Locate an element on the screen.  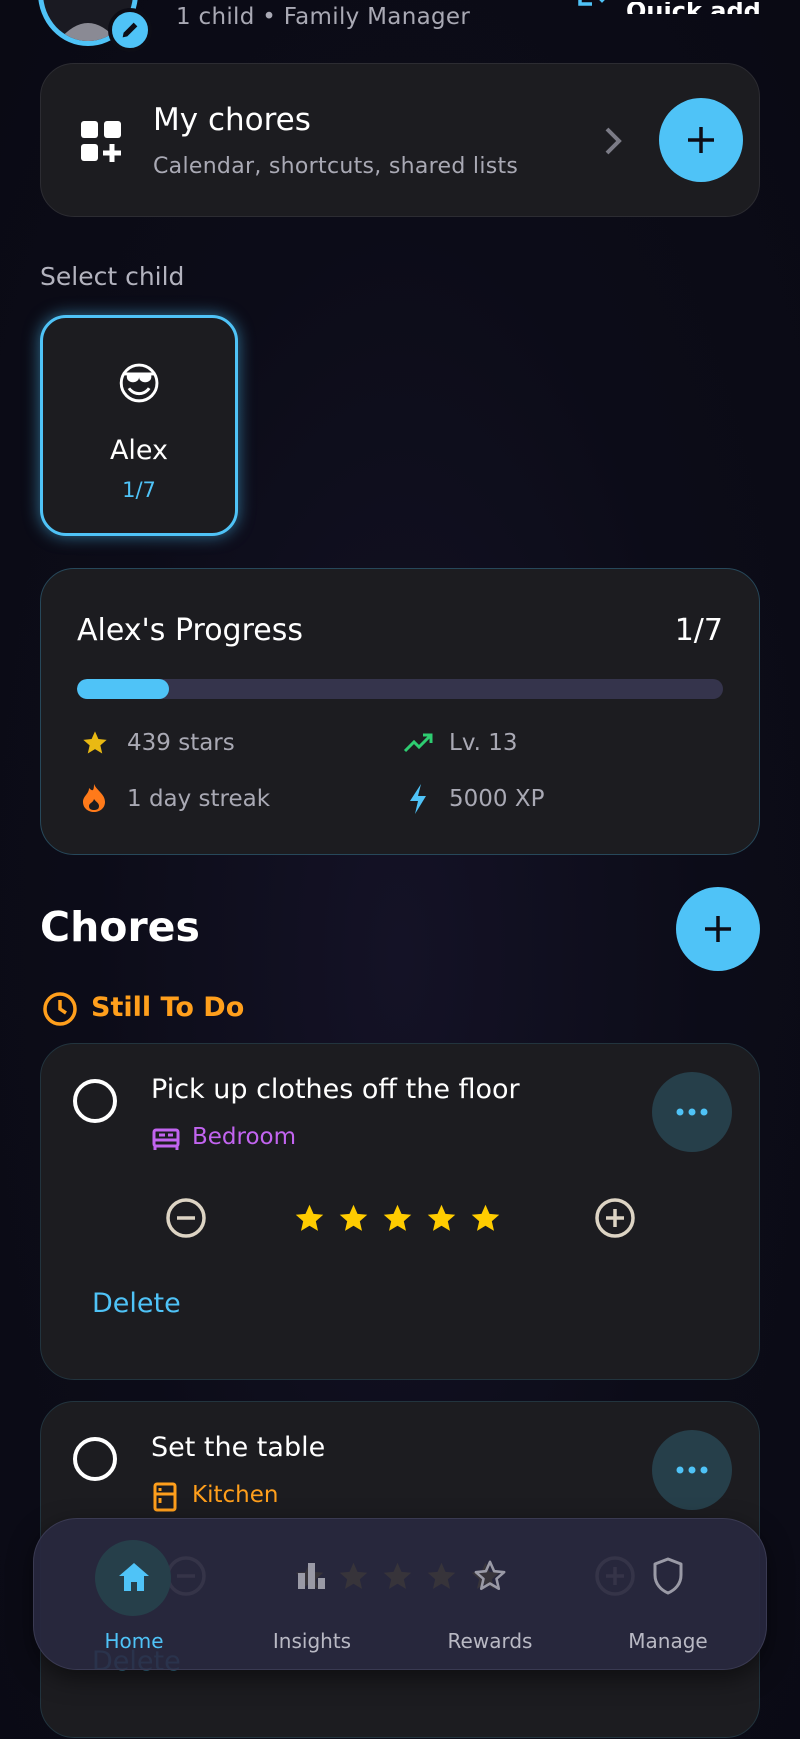
progress-bar-track is located at coordinates (400, 689).